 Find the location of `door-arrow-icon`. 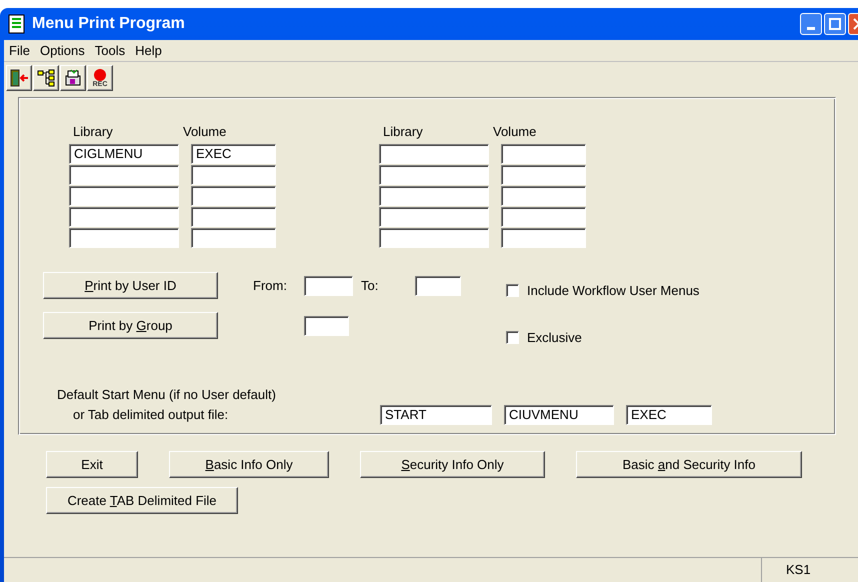

door-arrow-icon is located at coordinates (19, 78).